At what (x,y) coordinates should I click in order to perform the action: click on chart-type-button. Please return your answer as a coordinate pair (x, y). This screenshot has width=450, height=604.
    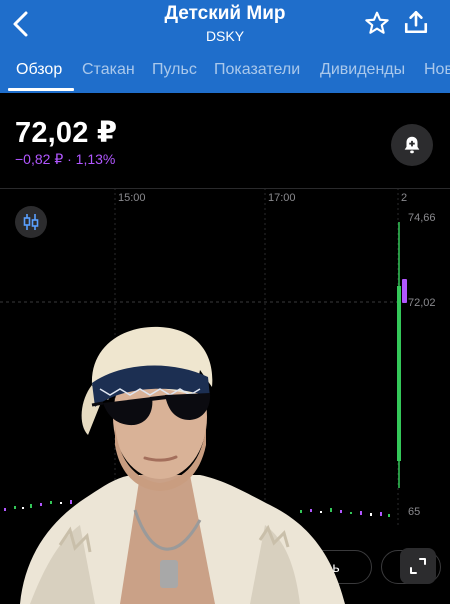
    Looking at the image, I should click on (31, 222).